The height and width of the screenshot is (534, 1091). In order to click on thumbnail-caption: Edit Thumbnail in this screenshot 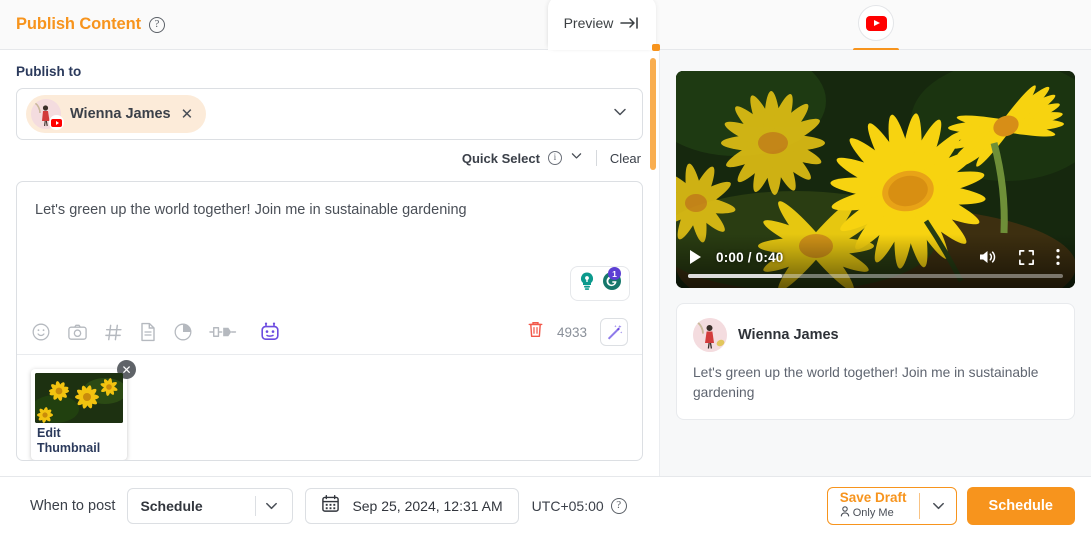, I will do `click(79, 441)`.